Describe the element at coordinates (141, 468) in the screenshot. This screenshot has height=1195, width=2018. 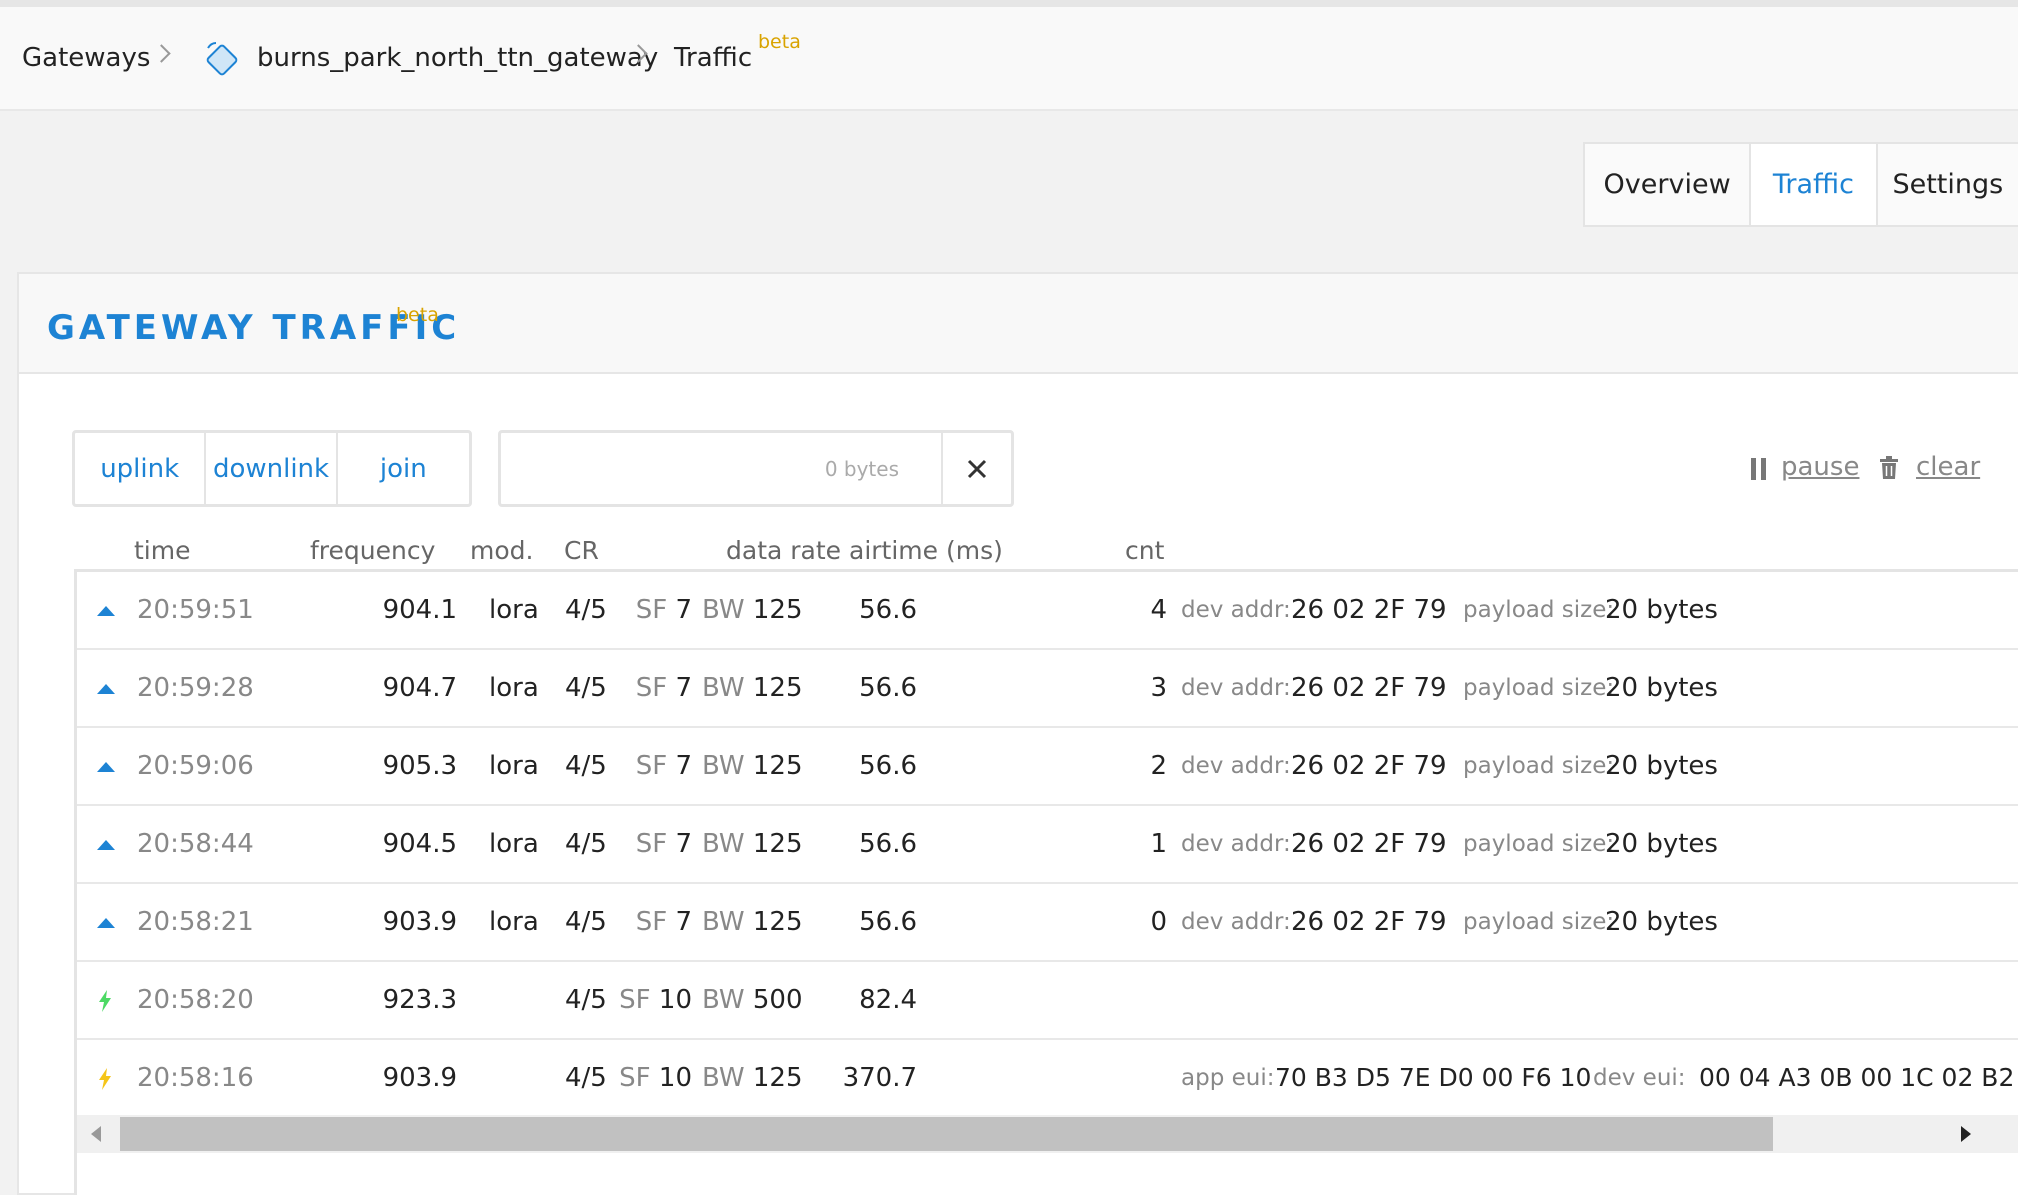
I see `filter-uplink-button: uplink` at that location.